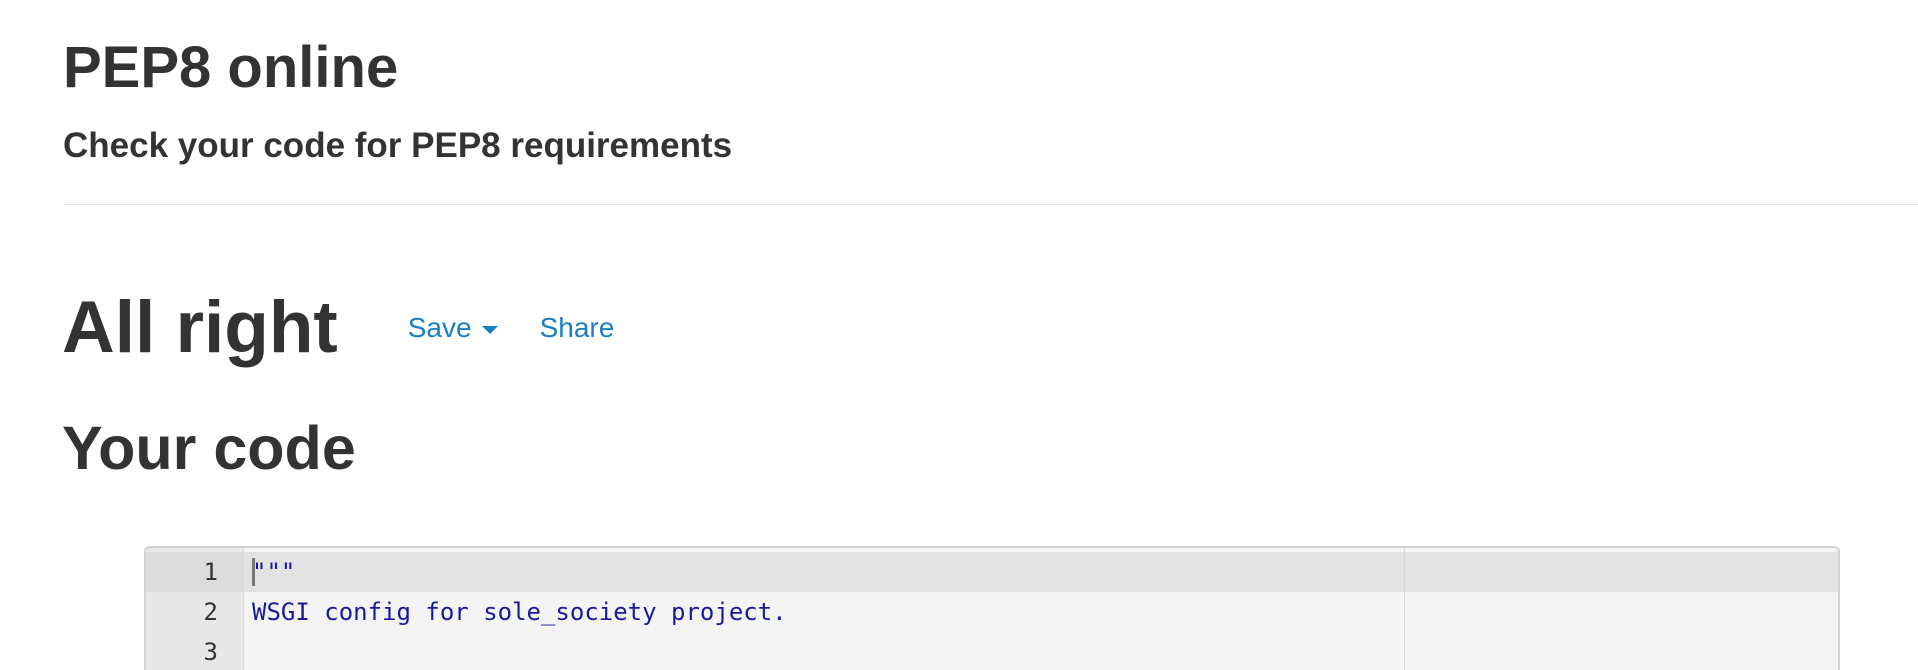  I want to click on result-row: All right Save Share, so click(338, 328).